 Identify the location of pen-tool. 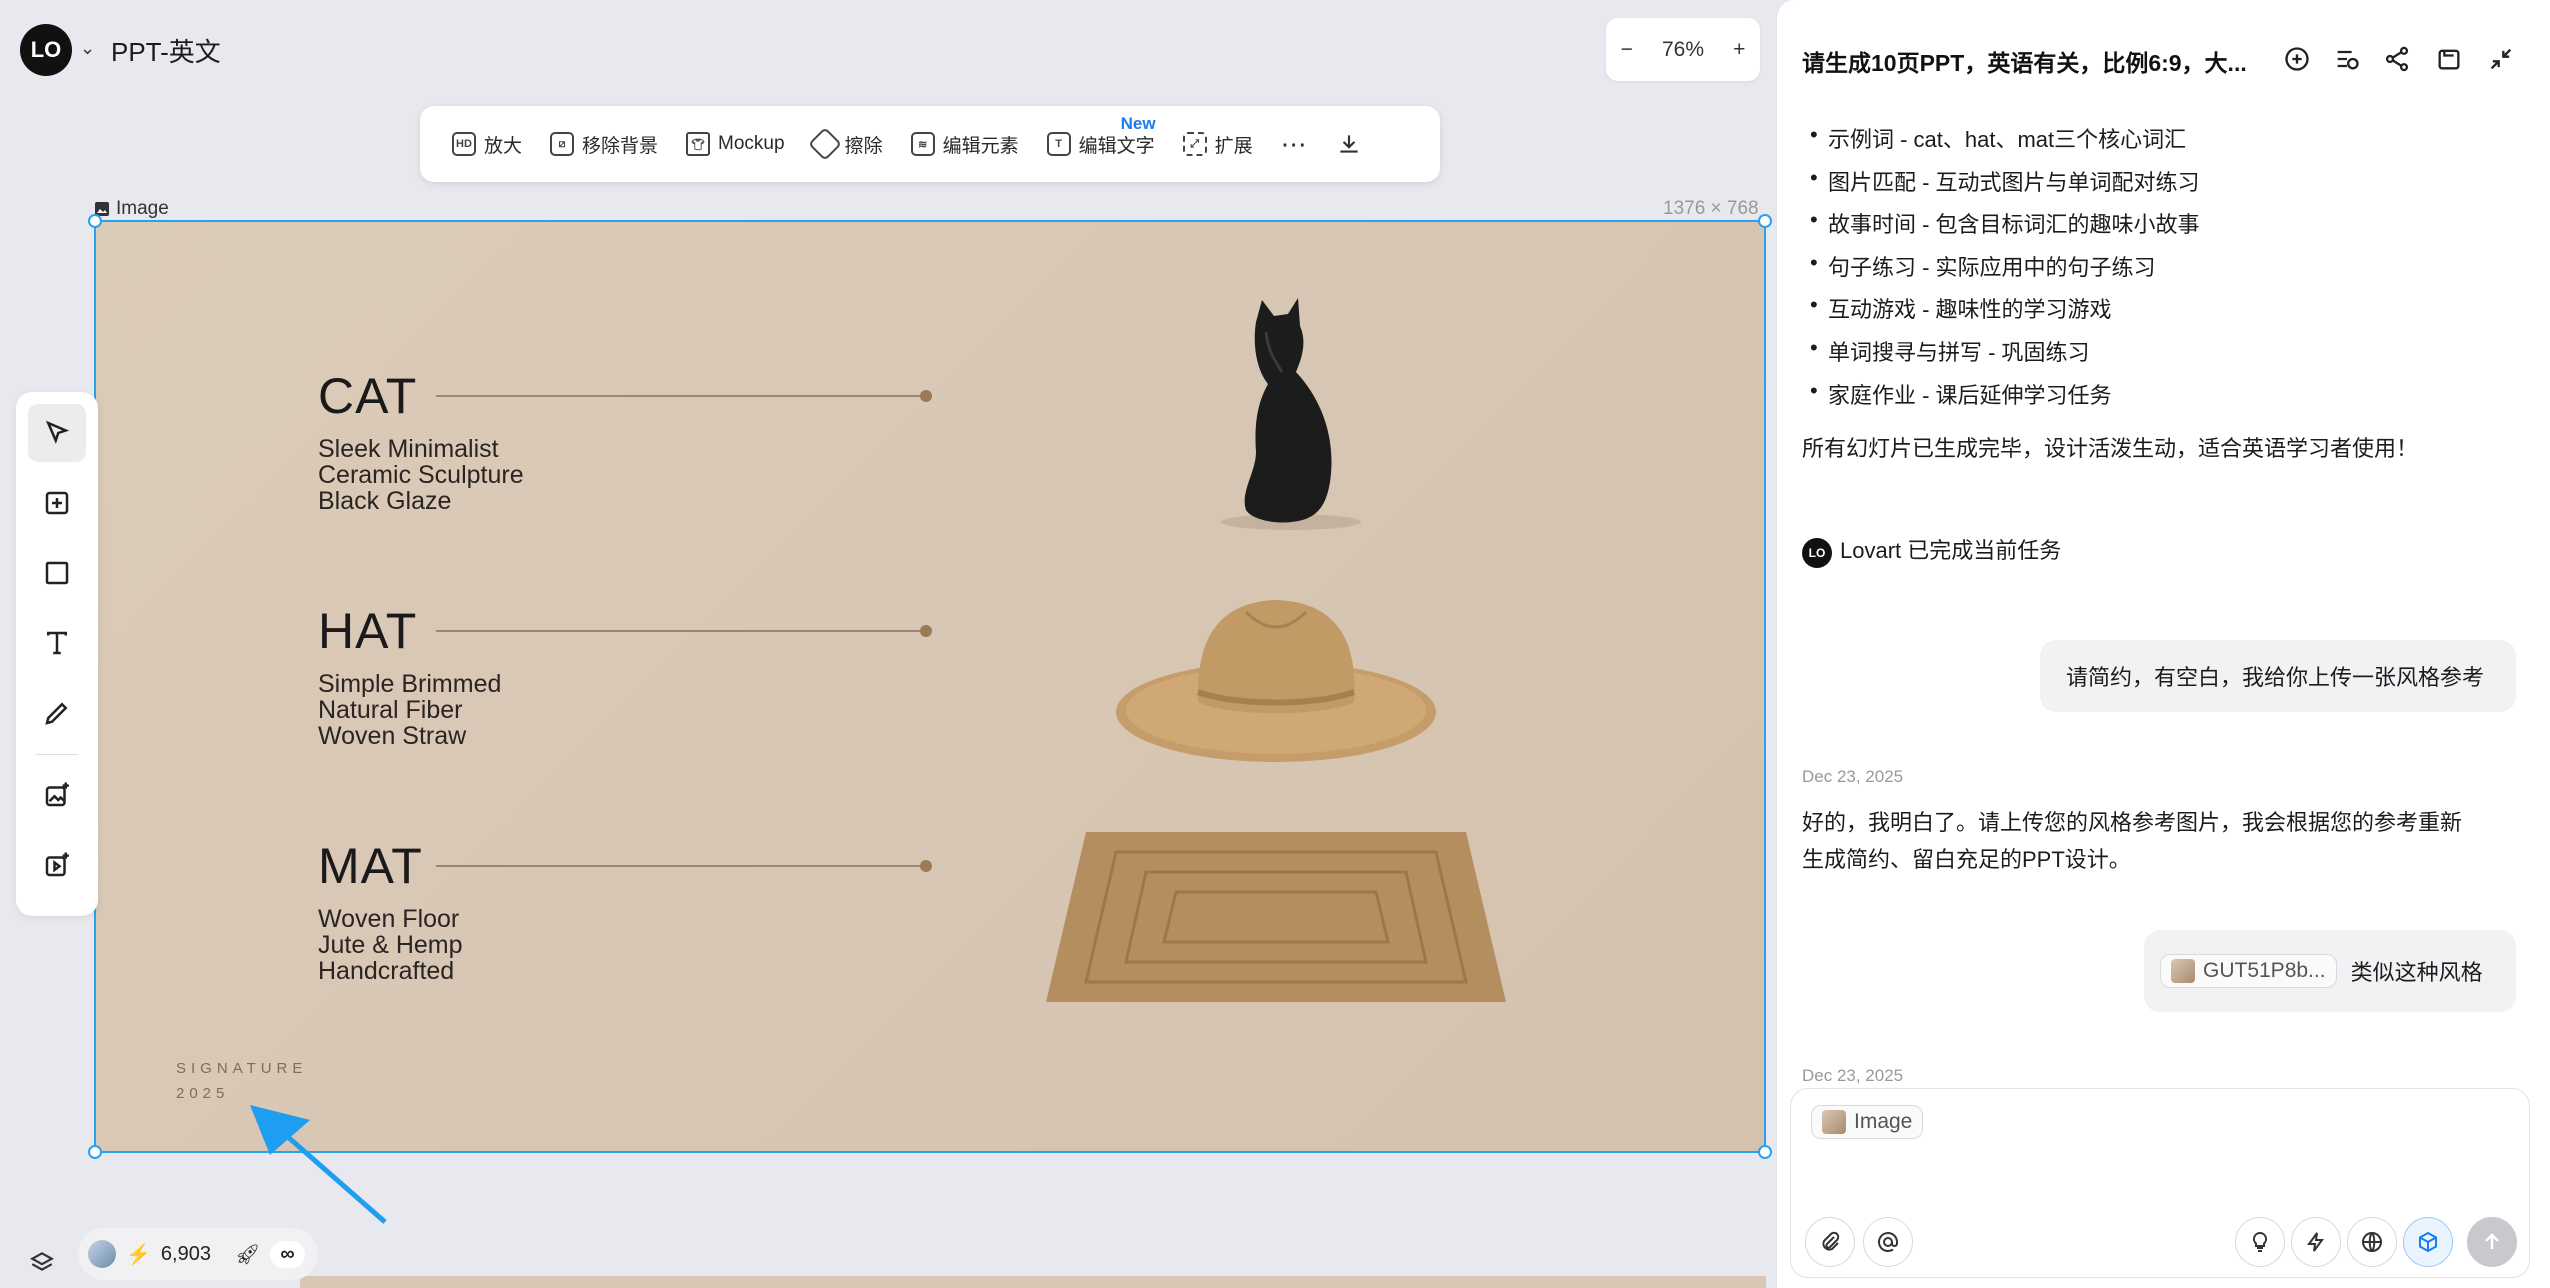
(57, 713).